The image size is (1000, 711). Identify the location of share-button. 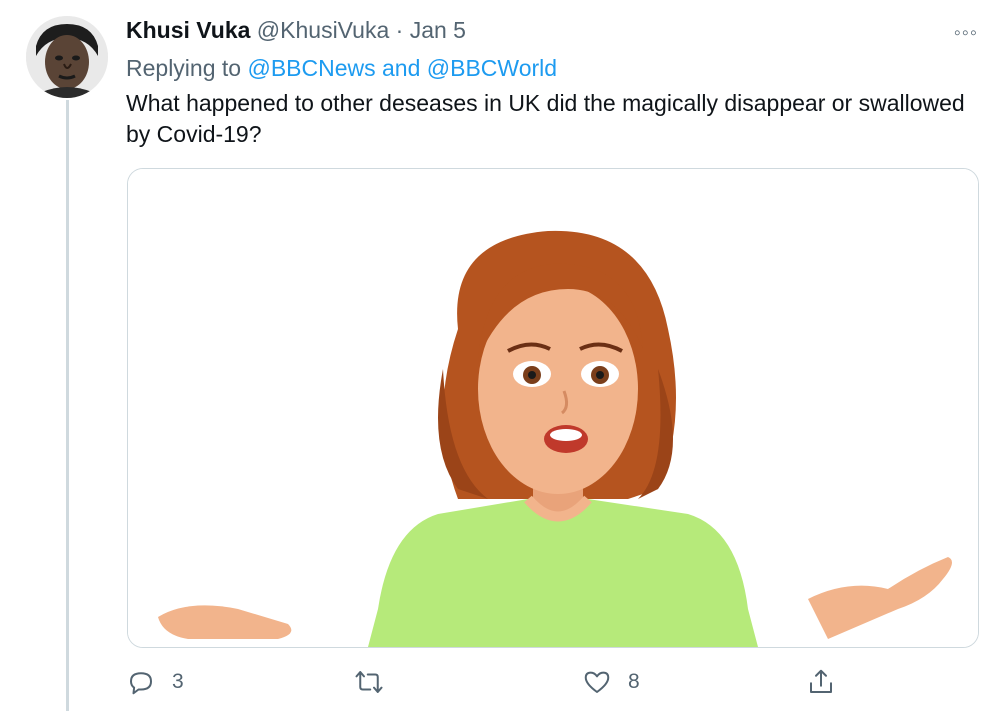
(821, 682).